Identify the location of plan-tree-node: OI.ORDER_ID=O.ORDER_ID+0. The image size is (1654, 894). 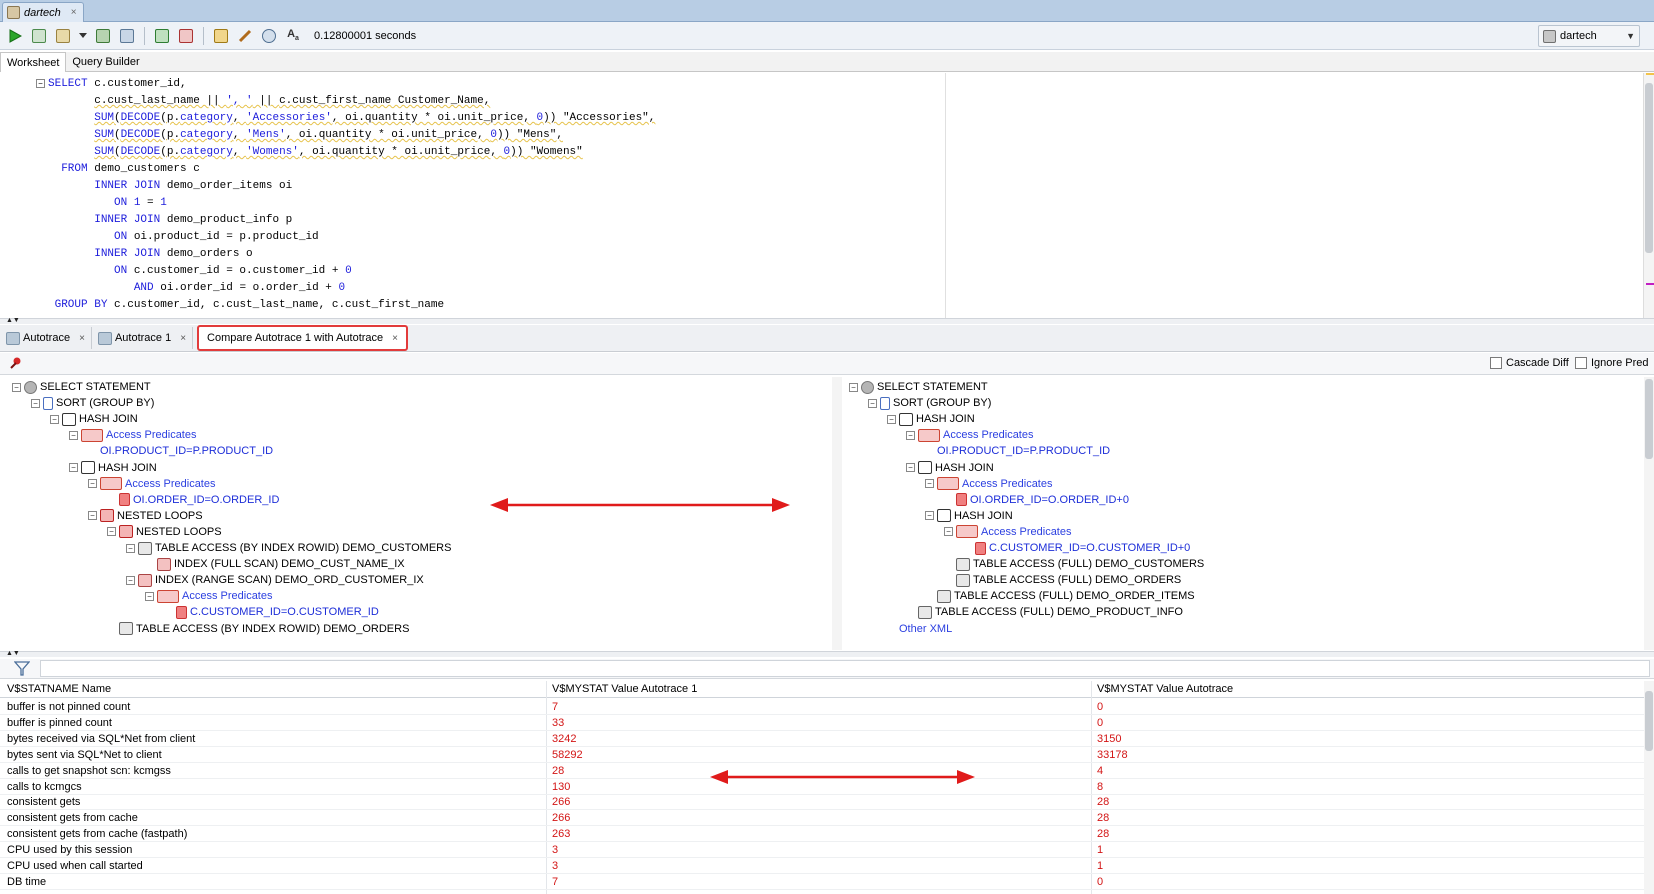
(1036, 500).